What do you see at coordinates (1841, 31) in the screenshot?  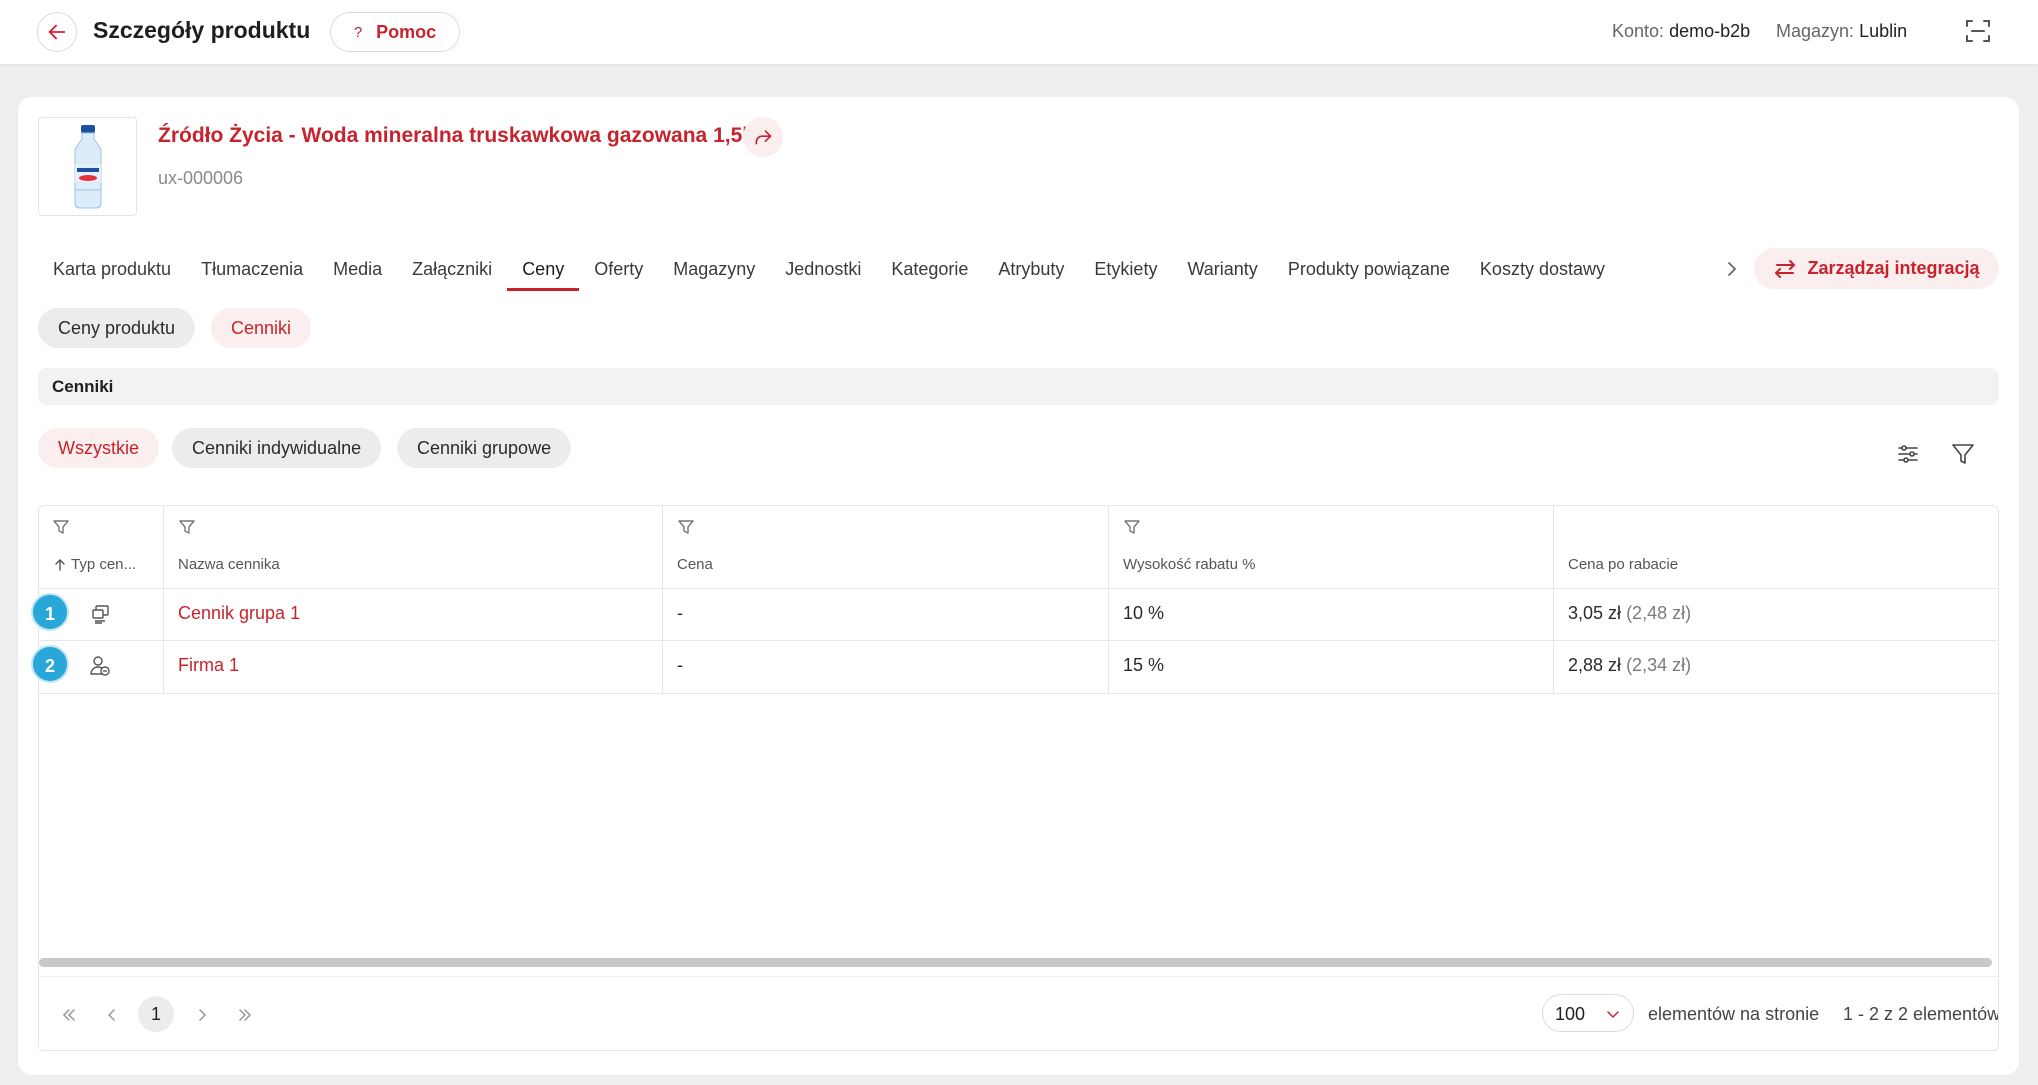 I see `warehouse-info: Magazyn: Lublin` at bounding box center [1841, 31].